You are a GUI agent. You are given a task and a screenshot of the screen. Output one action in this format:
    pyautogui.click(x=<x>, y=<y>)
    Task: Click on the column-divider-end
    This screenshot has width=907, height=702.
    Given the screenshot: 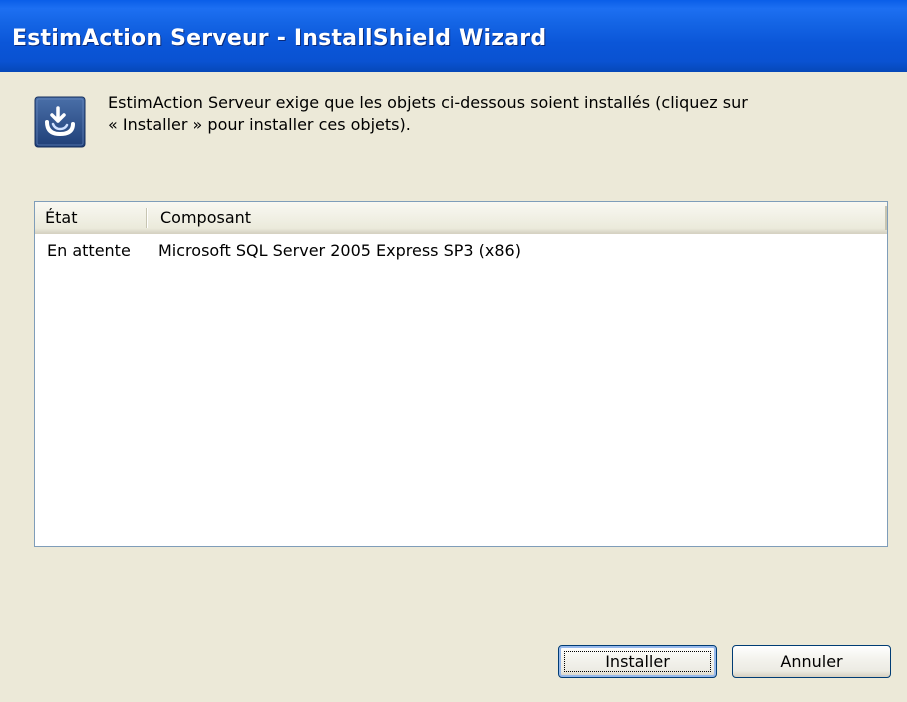 What is the action you would take?
    pyautogui.click(x=886, y=218)
    